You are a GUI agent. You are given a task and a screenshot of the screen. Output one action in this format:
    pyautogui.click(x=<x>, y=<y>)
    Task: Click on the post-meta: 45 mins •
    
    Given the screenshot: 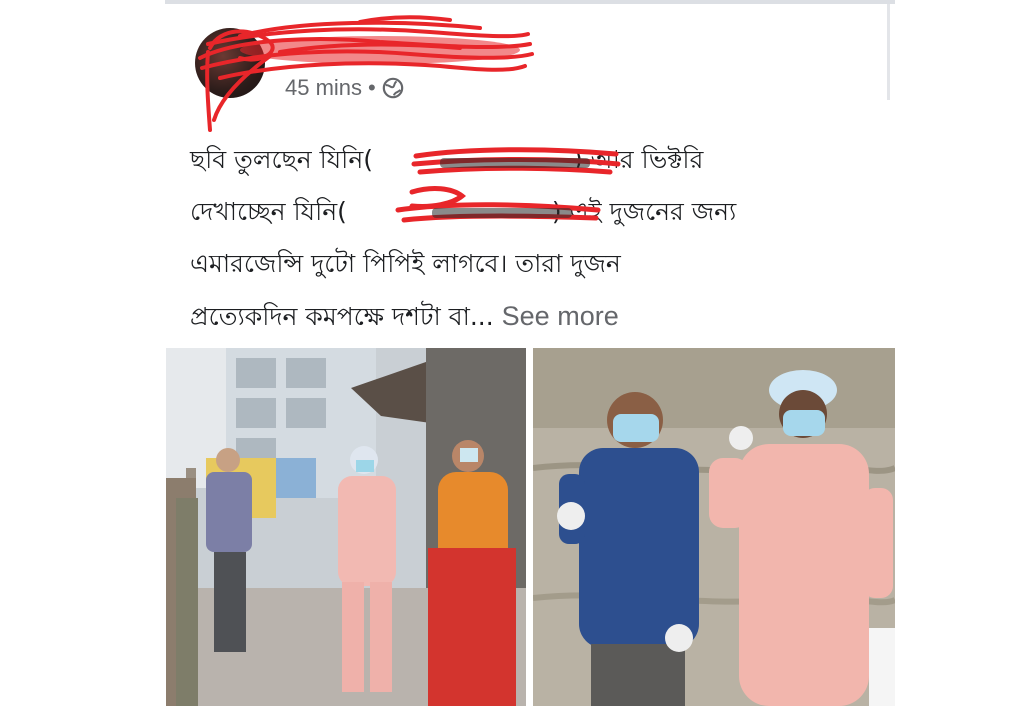 What is the action you would take?
    pyautogui.click(x=344, y=88)
    